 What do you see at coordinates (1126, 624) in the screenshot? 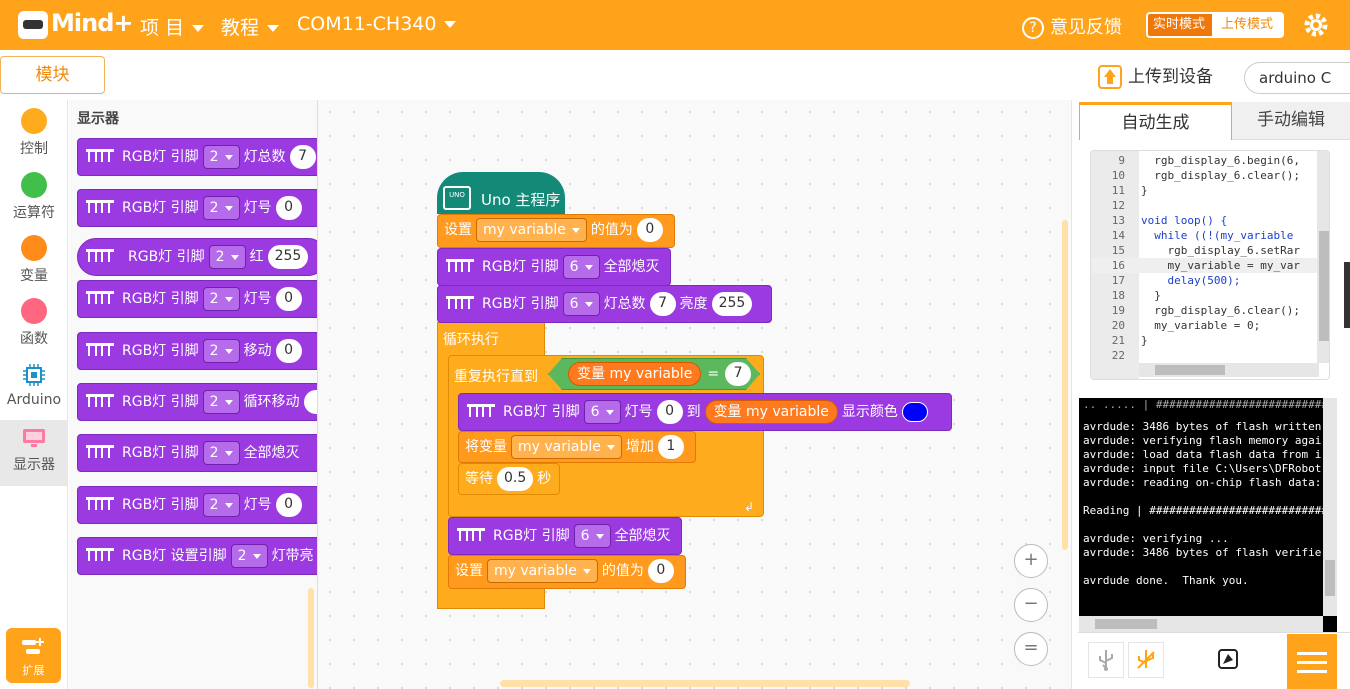
I see `console-hscroll-thumb` at bounding box center [1126, 624].